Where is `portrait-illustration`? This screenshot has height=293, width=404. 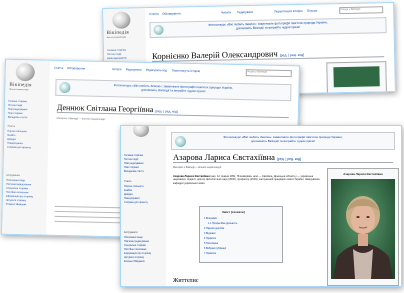
portrait-illustration is located at coordinates (363, 229).